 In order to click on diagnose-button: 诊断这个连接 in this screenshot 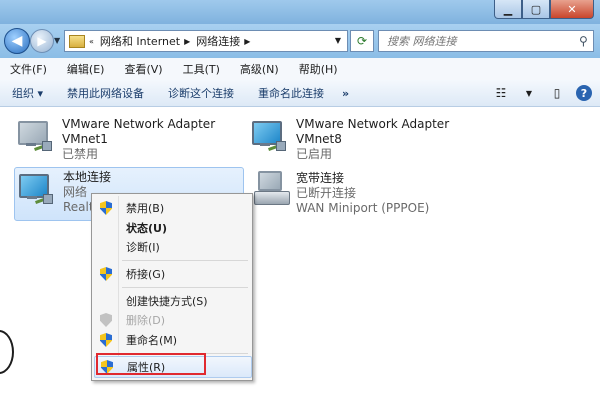, I will do `click(201, 93)`.